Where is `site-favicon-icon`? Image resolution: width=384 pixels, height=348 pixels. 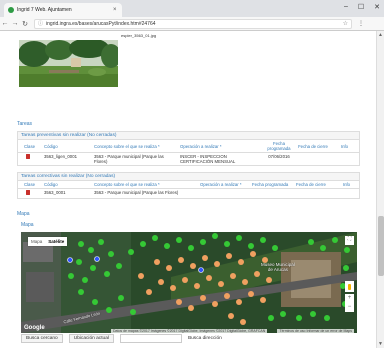
site-favicon-icon is located at coordinates (11, 10).